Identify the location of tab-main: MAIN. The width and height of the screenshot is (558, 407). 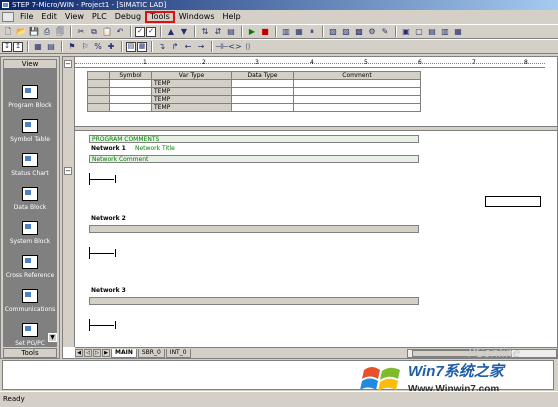
(124, 353).